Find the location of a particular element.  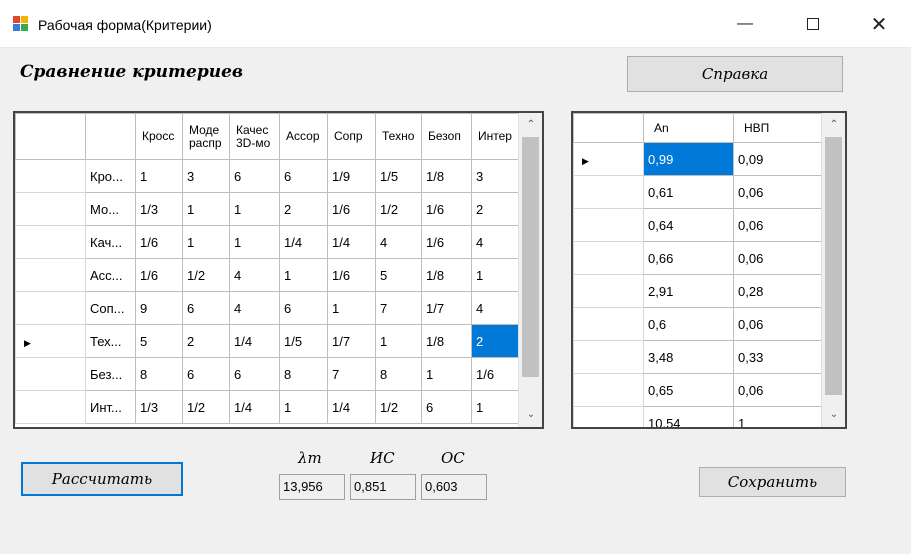

column-header: An is located at coordinates (688, 128).